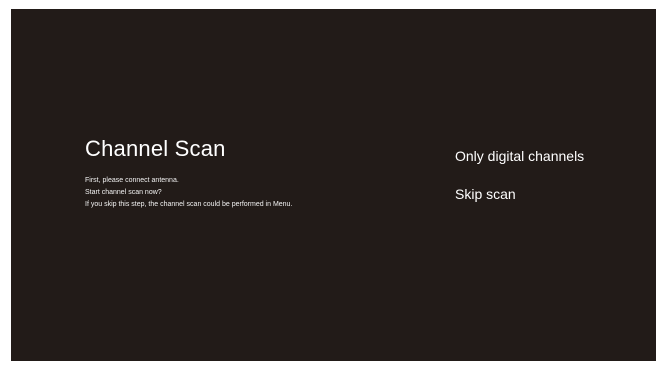  What do you see at coordinates (550, 194) in the screenshot?
I see `skip-scan-option: Skip scan` at bounding box center [550, 194].